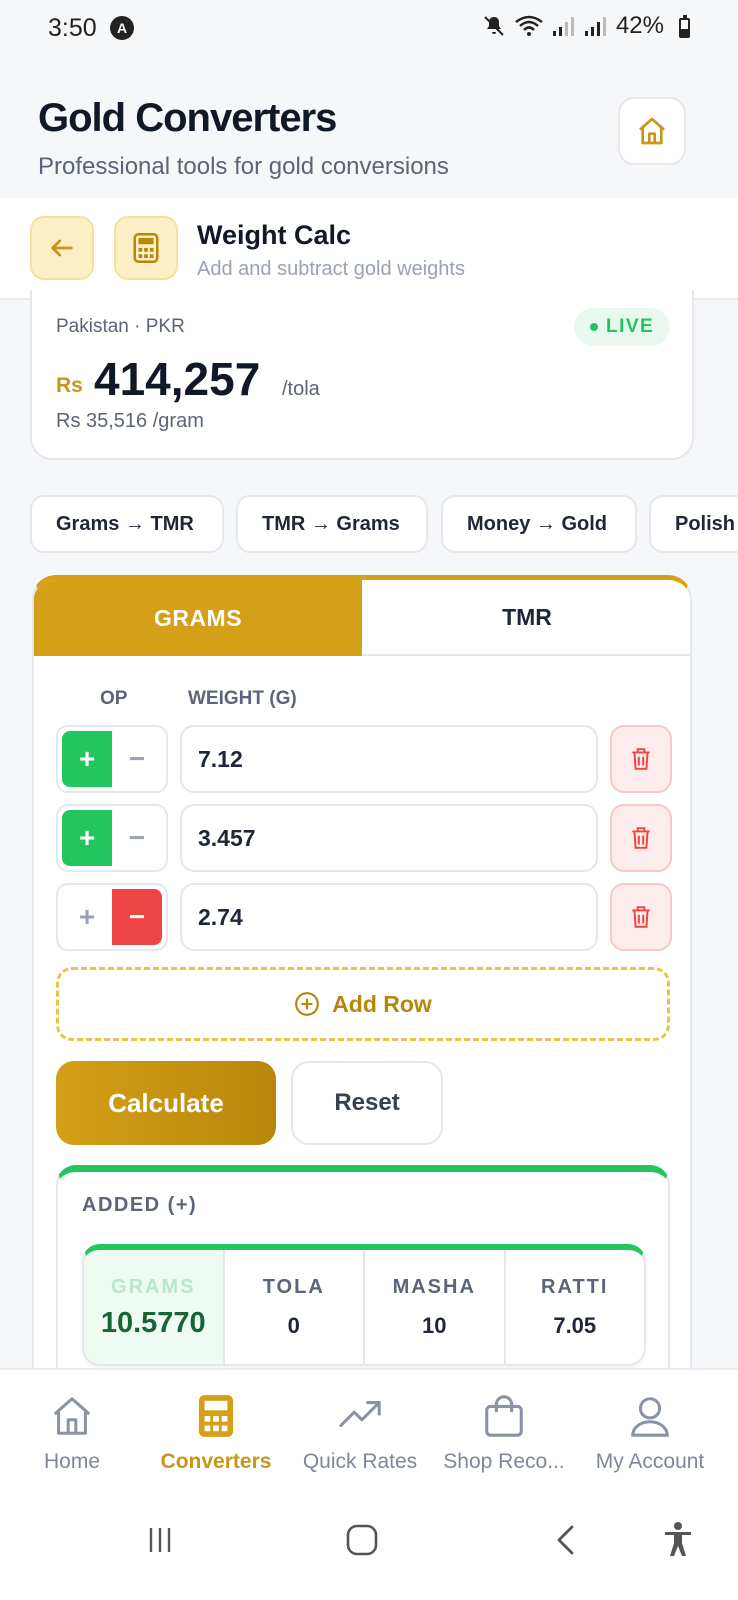 The width and height of the screenshot is (738, 1600). What do you see at coordinates (130, 421) in the screenshot?
I see `price-per-gram: Rs 35,516 /gram` at bounding box center [130, 421].